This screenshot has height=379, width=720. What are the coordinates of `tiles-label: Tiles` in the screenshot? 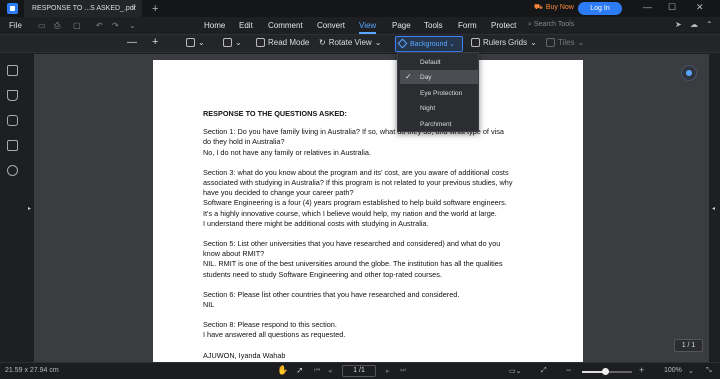 It's located at (566, 42).